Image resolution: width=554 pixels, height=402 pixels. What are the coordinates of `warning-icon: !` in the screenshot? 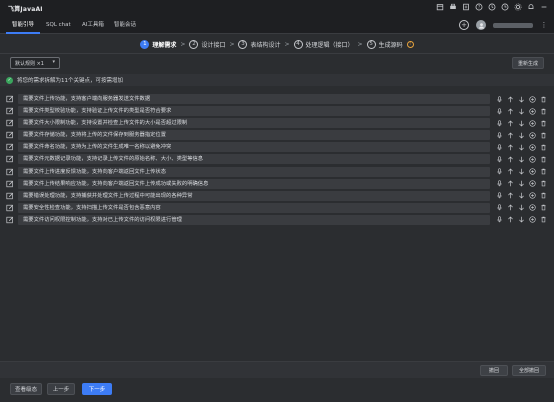 It's located at (410, 44).